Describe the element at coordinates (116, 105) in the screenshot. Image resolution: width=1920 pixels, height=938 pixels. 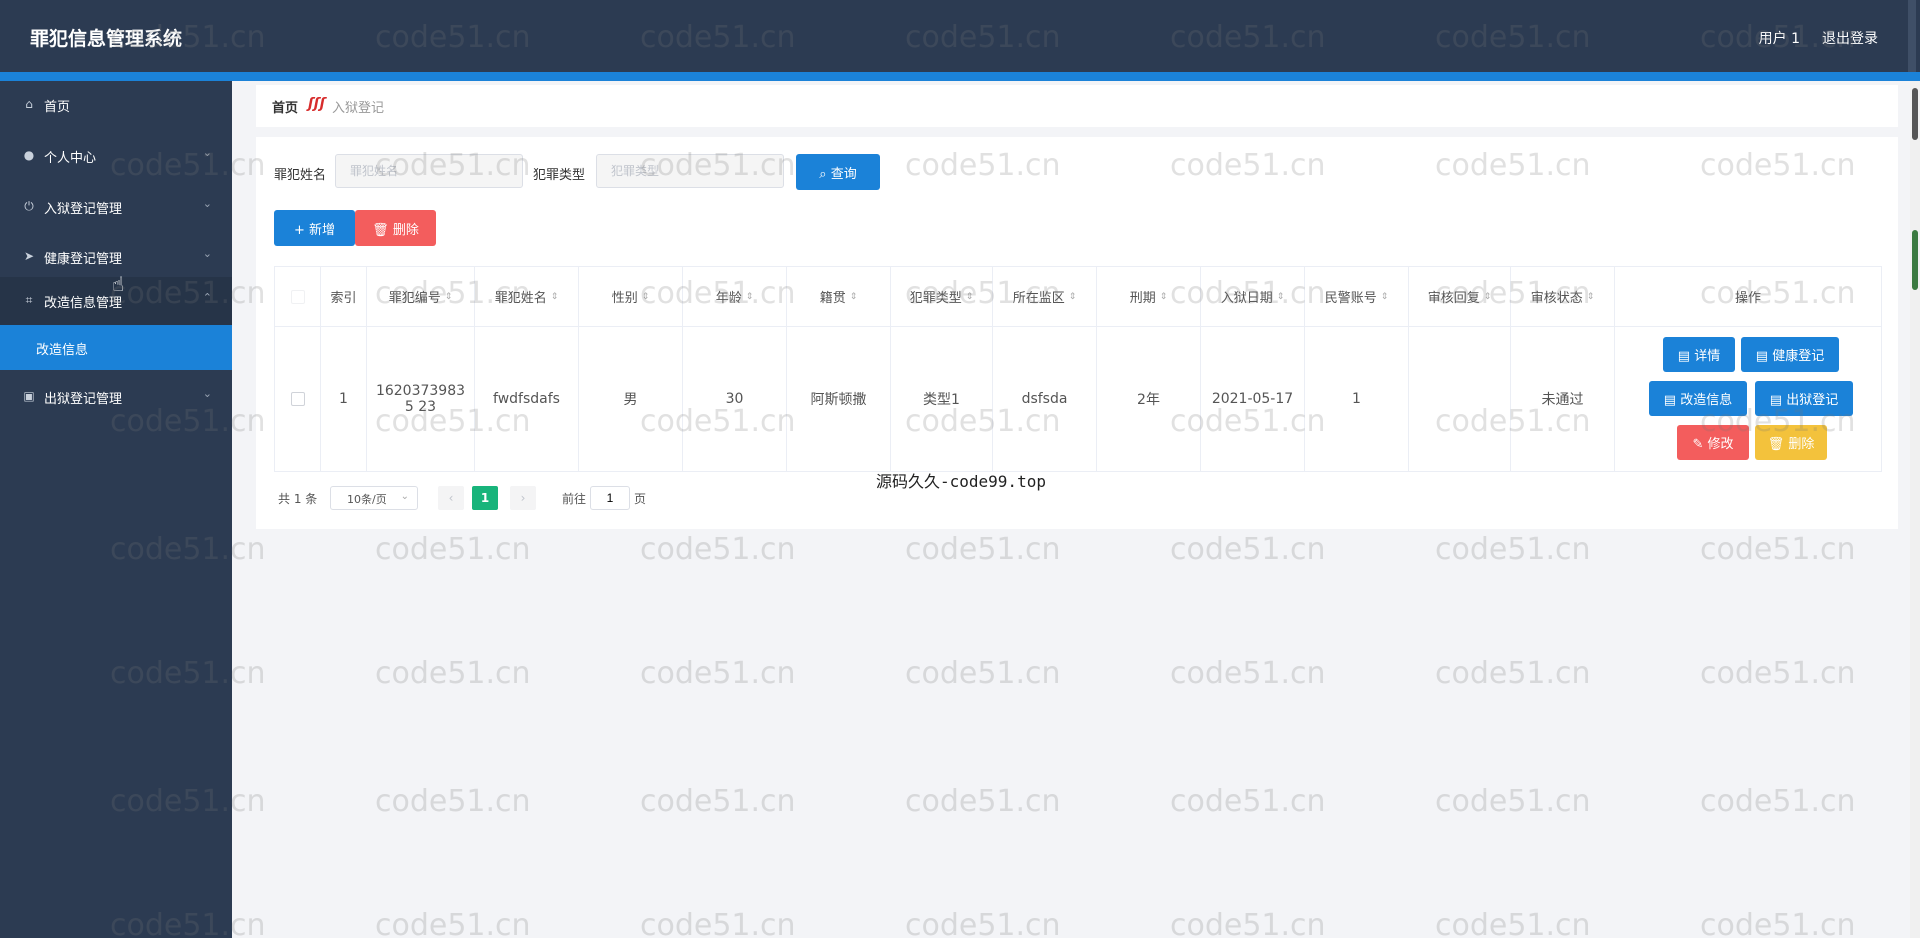
I see `sidebar-item-home: ⌂ 首页` at that location.